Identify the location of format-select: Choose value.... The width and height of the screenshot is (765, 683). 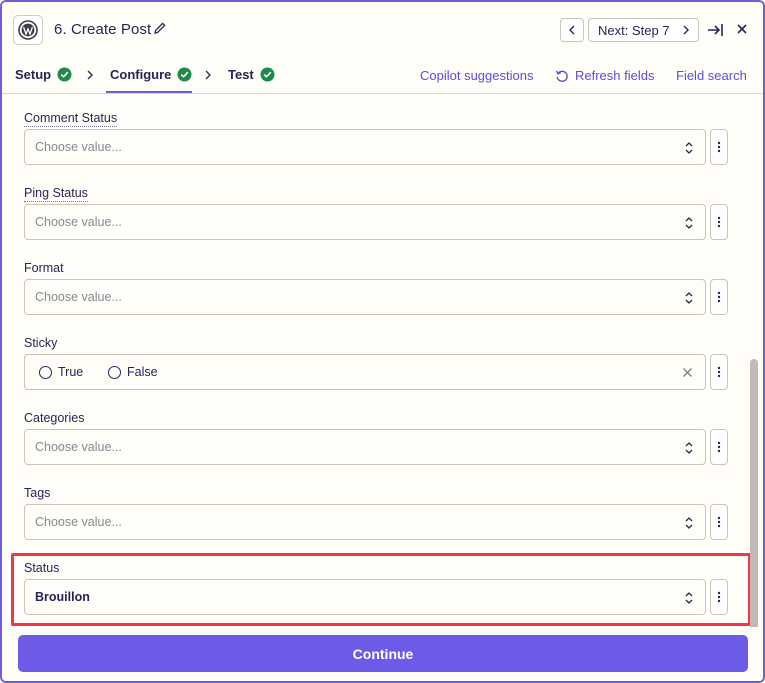
(365, 297).